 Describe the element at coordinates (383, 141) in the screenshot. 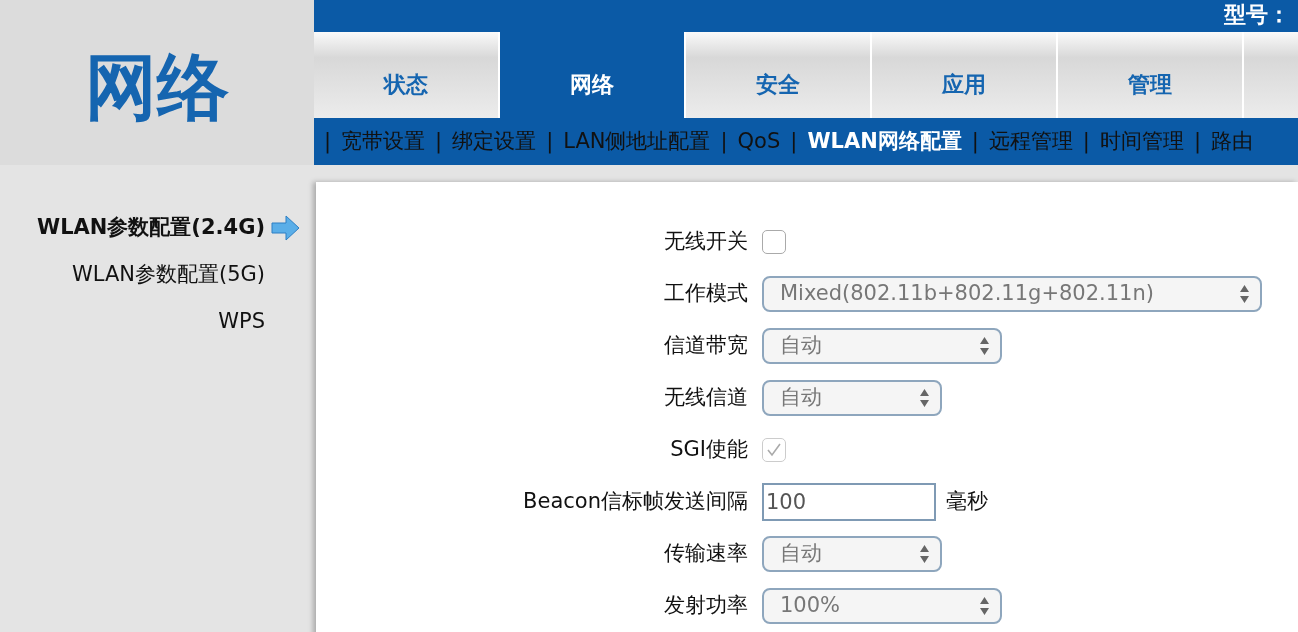

I see `subnav-link: 宽带设置` at that location.